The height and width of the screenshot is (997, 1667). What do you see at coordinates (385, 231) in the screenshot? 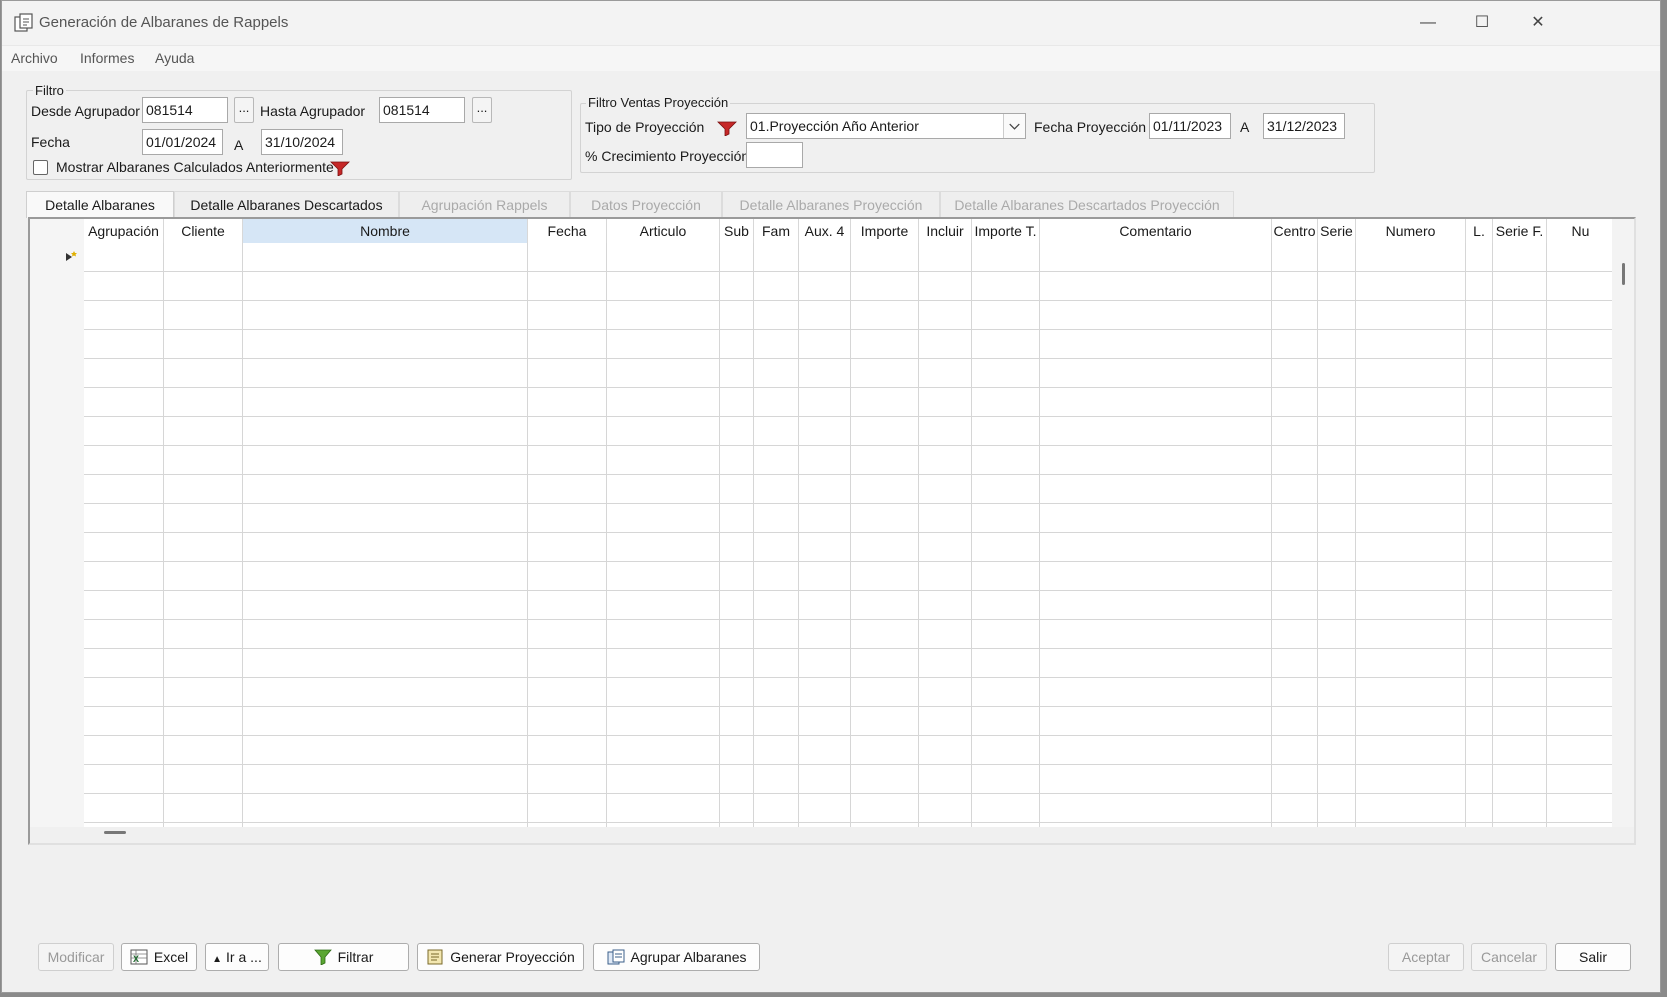
I see `column-header: Nombre` at bounding box center [385, 231].